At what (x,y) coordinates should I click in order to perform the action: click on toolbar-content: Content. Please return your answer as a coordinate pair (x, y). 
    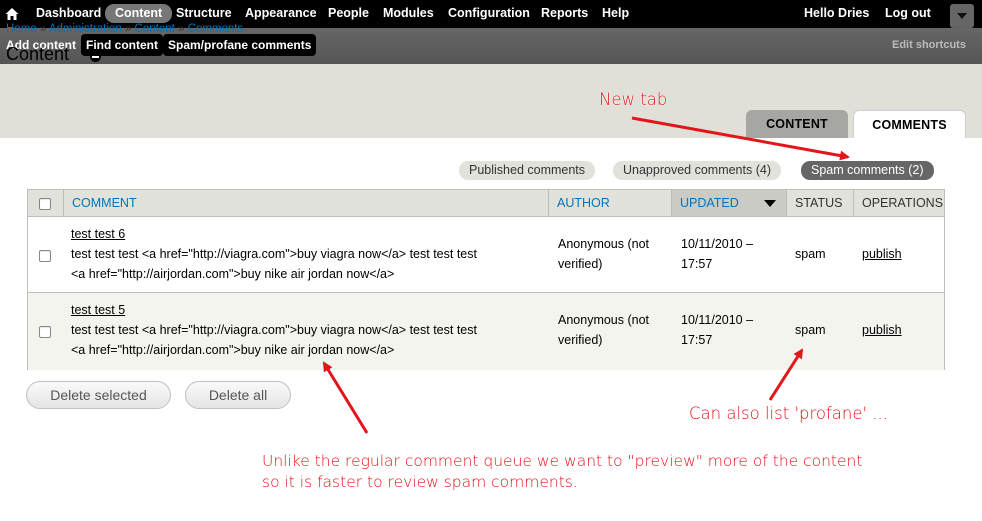
    Looking at the image, I should click on (139, 13).